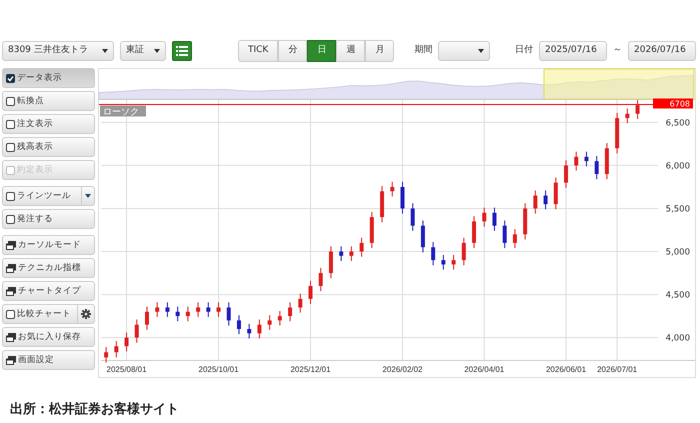  What do you see at coordinates (678, 166) in the screenshot?
I see `y-axis-label: 6,000` at bounding box center [678, 166].